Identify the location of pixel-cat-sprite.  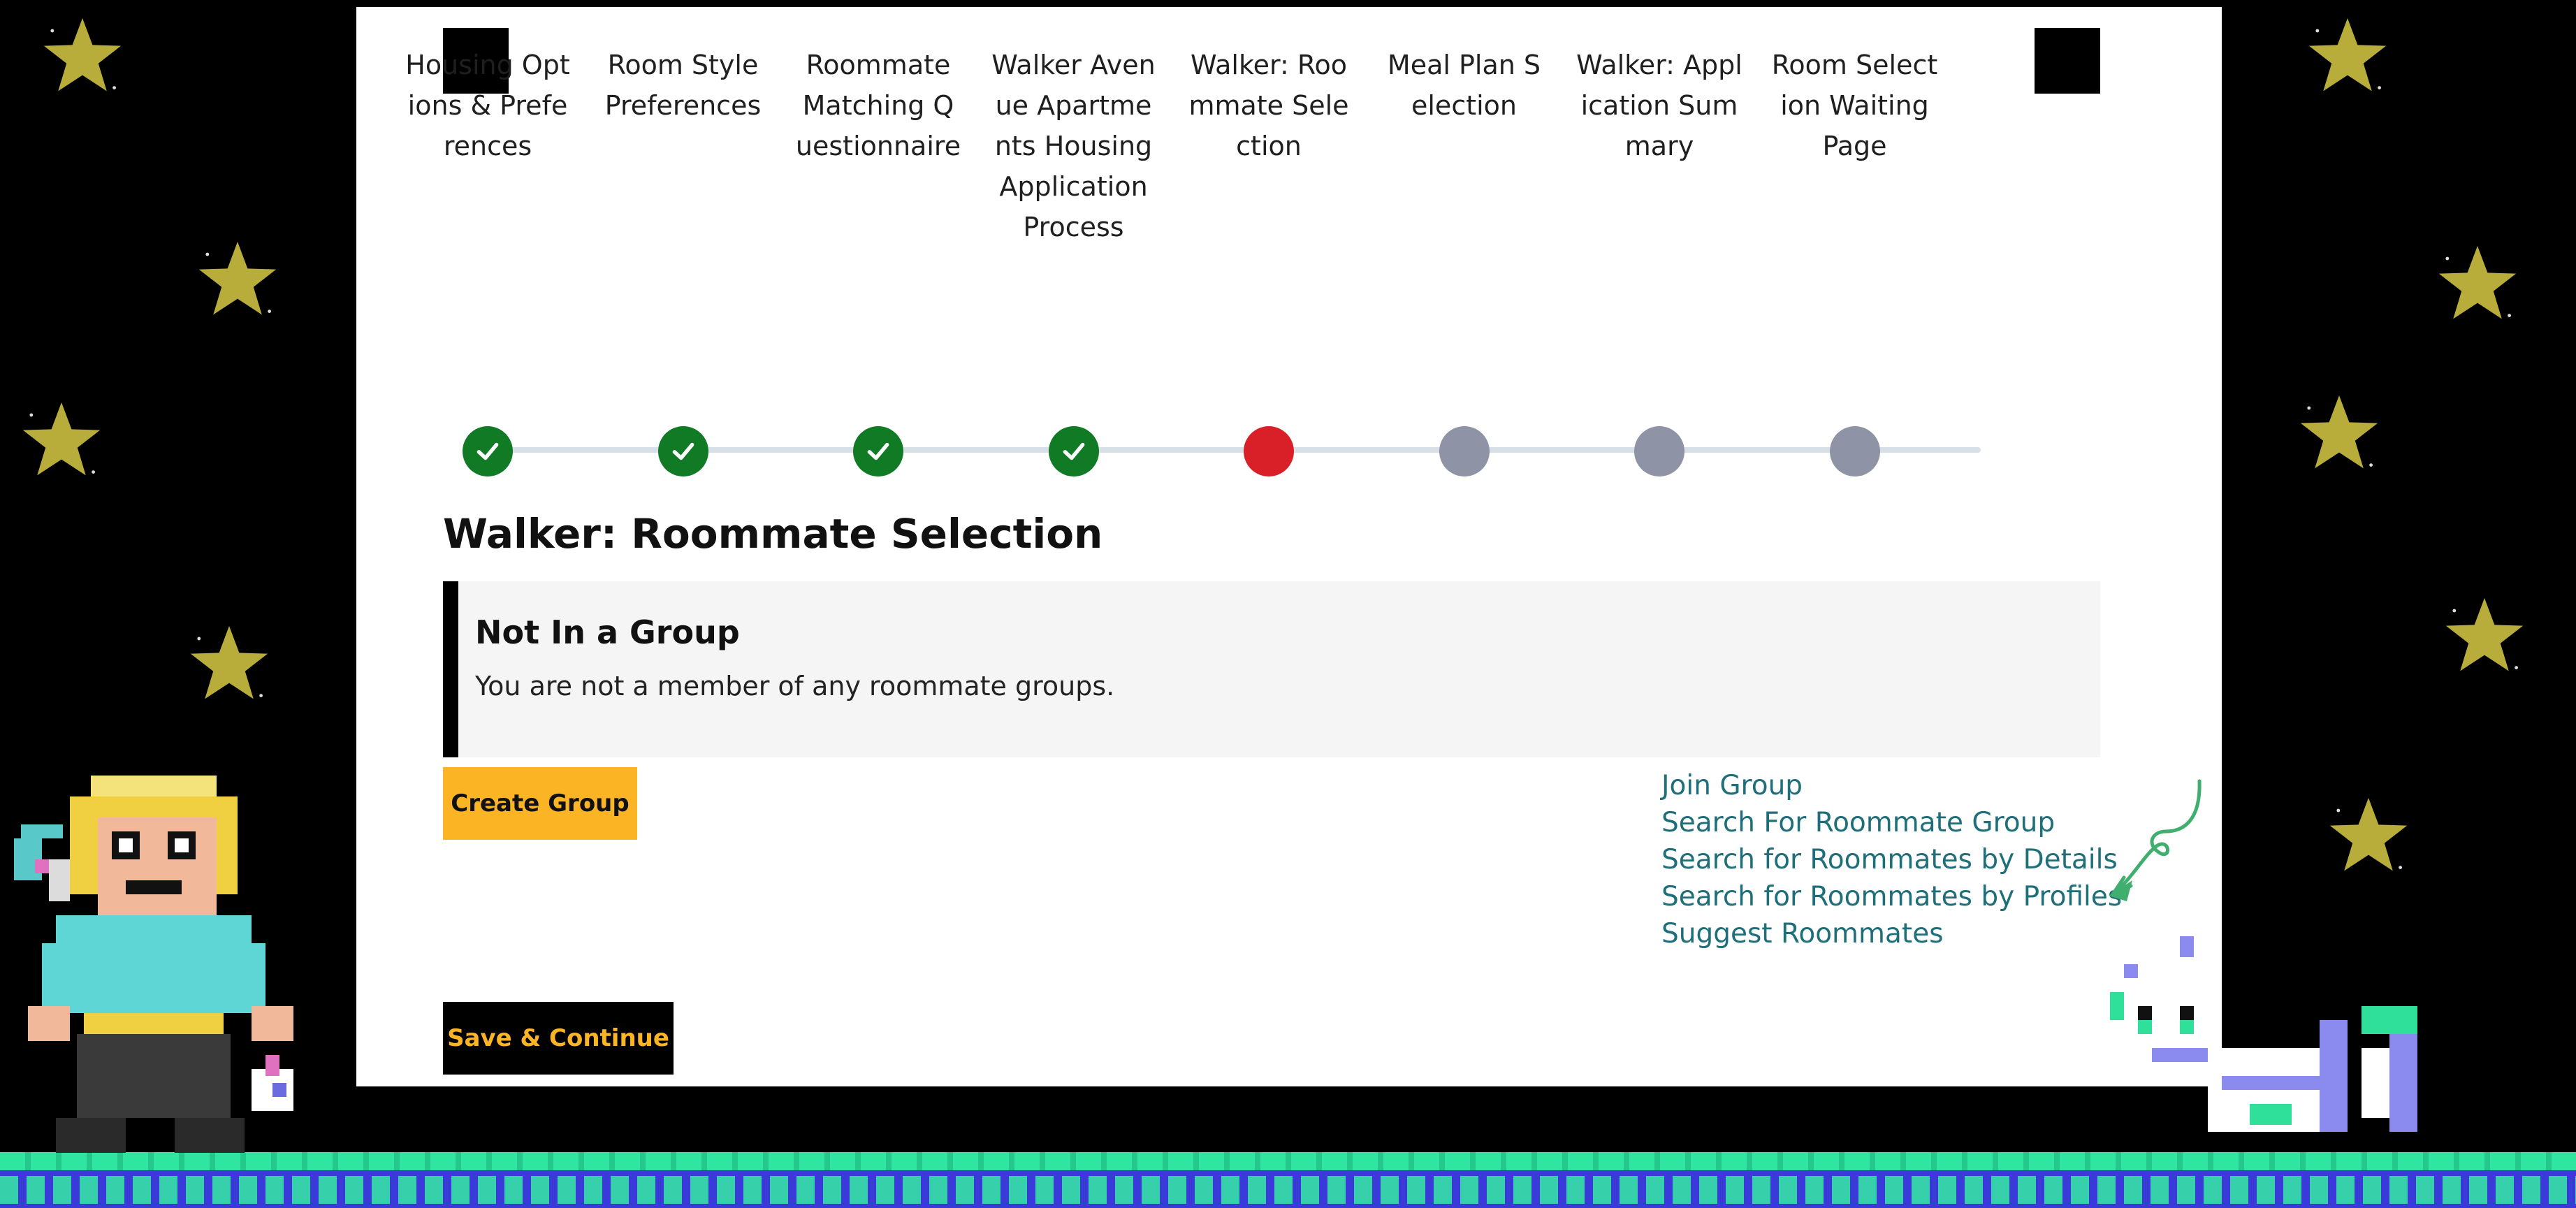
(2263, 1034).